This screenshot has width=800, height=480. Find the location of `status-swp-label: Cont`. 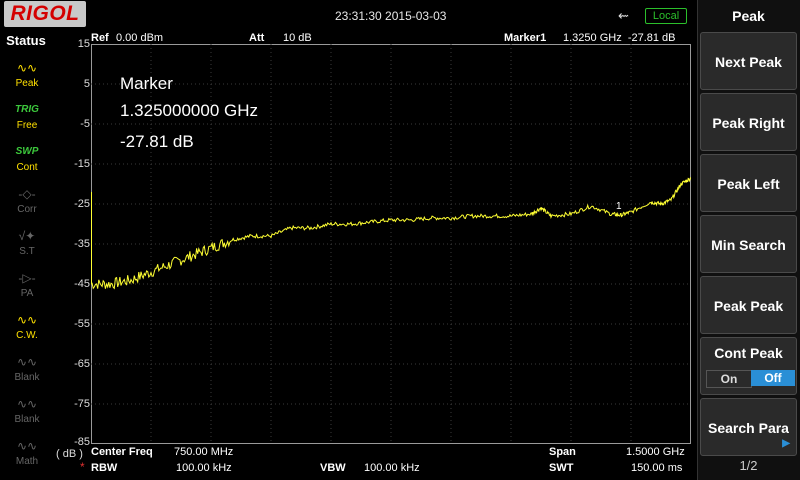

status-swp-label: Cont is located at coordinates (27, 167).